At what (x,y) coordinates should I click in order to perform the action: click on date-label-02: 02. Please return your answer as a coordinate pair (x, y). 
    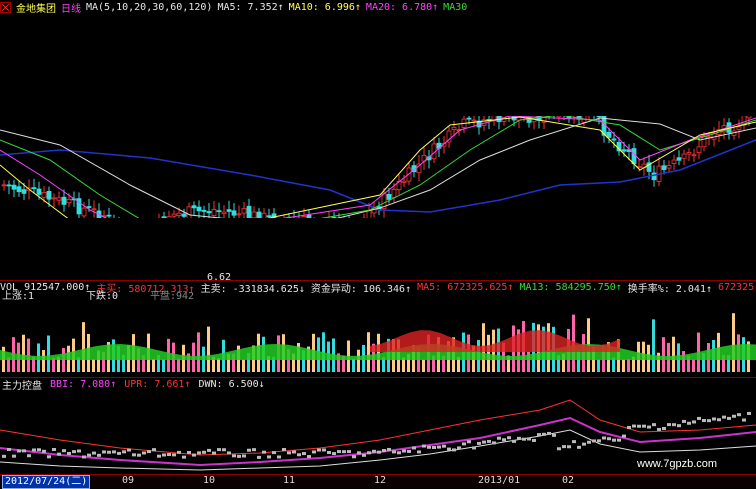
    Looking at the image, I should click on (568, 480).